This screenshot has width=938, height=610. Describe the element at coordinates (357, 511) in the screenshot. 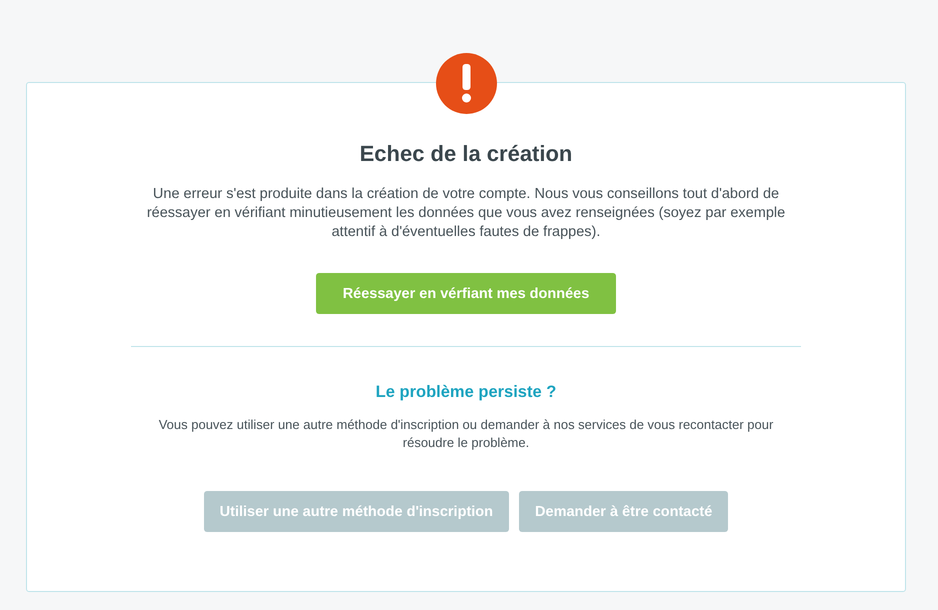

I see `option-button: Utiliser une autre méthode d'inscription` at that location.